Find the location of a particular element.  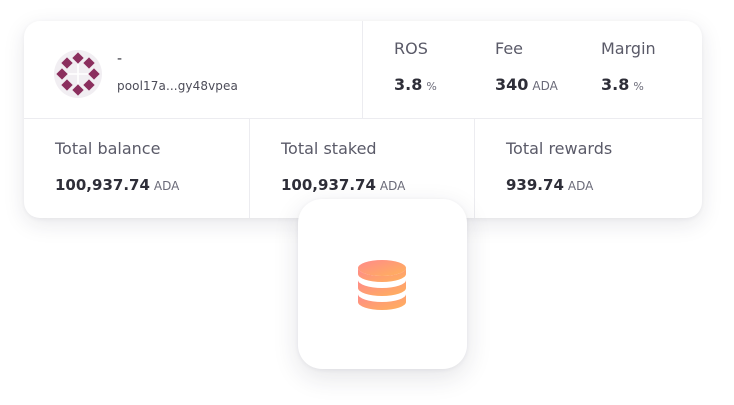

total-rewards-unit: ADA is located at coordinates (580, 186).